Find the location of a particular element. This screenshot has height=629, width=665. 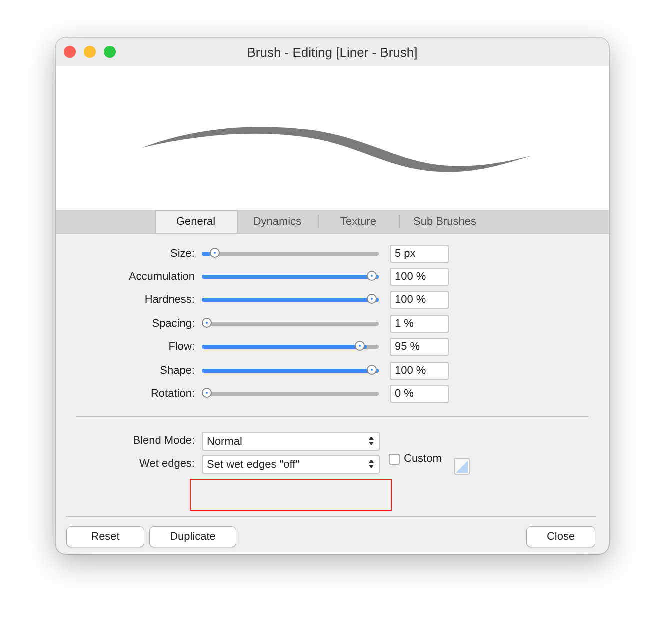

field-label: Shape: is located at coordinates (177, 370).